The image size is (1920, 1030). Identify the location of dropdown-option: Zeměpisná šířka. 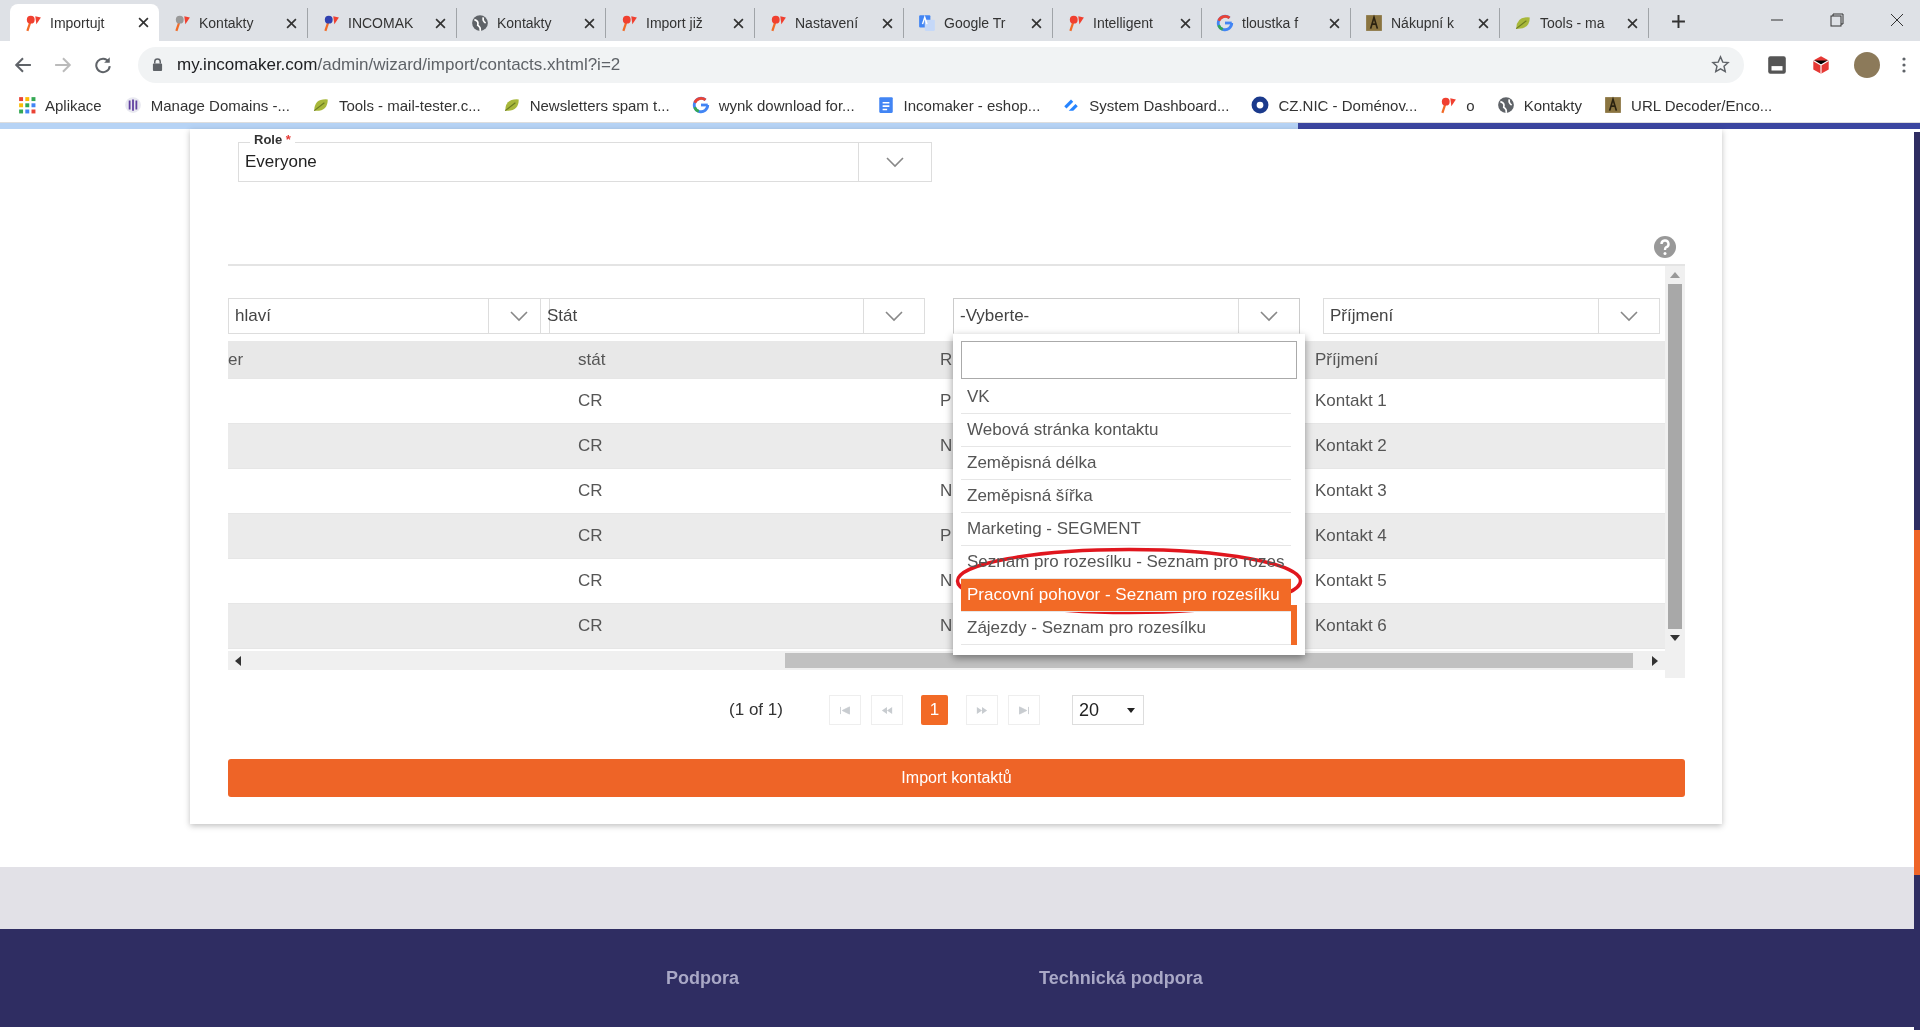
(1126, 496).